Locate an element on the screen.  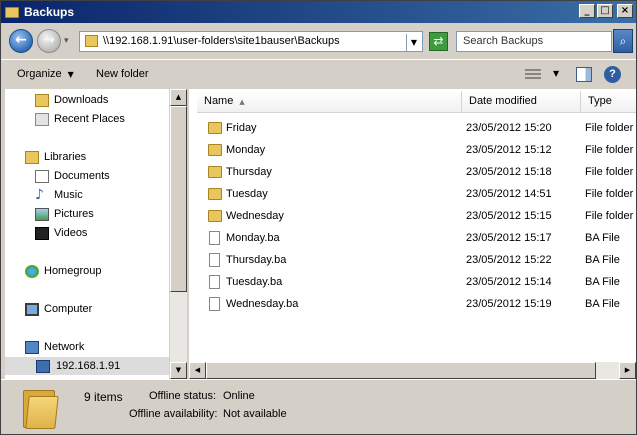
organize-button: Organize ▼ is located at coordinates (45, 74).